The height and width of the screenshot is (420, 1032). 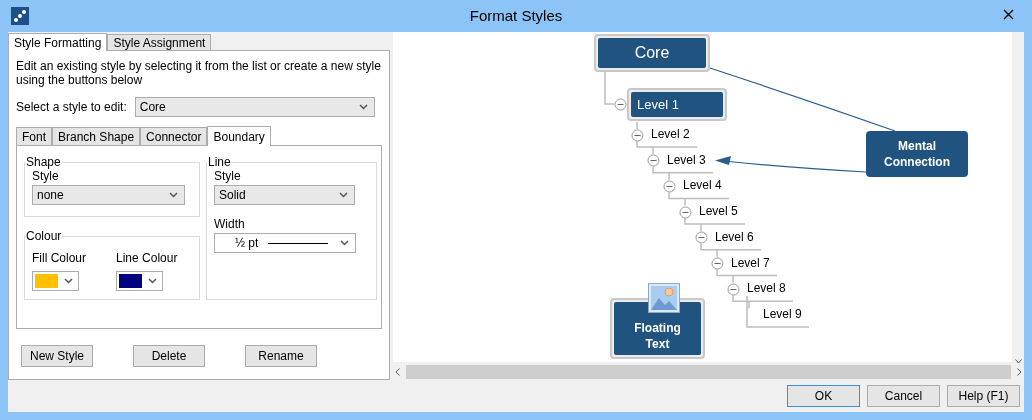 I want to click on image-icon, so click(x=664, y=298).